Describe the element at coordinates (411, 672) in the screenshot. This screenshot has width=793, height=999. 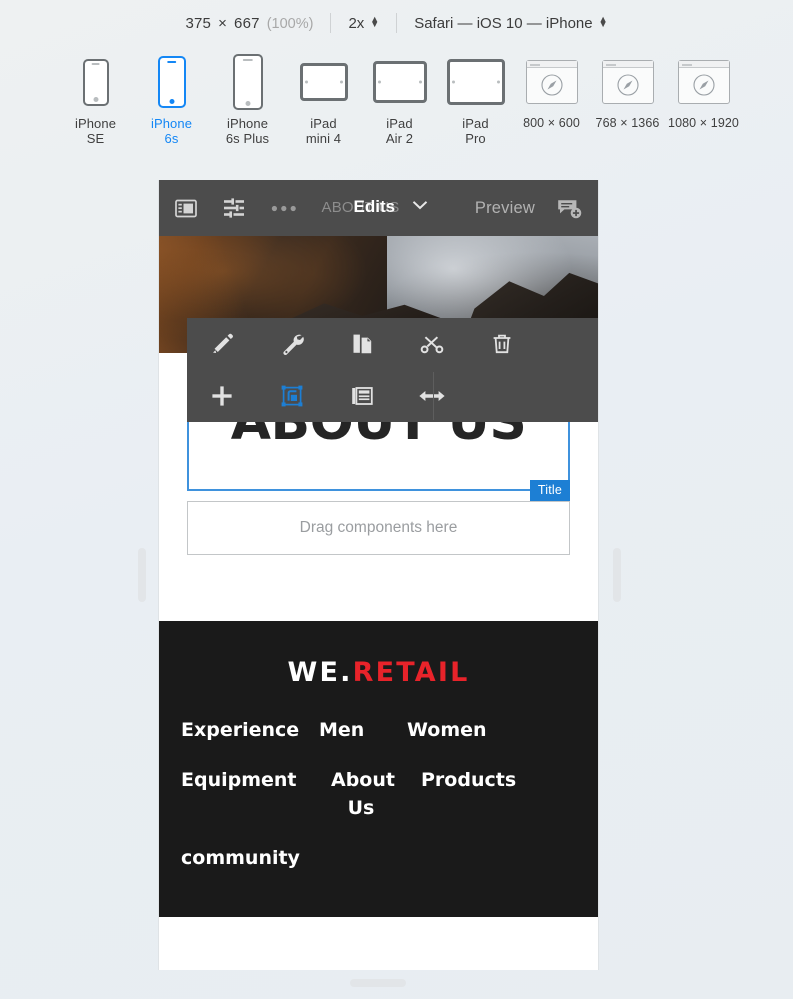
I see `brand-name-accent: RETAIL` at that location.